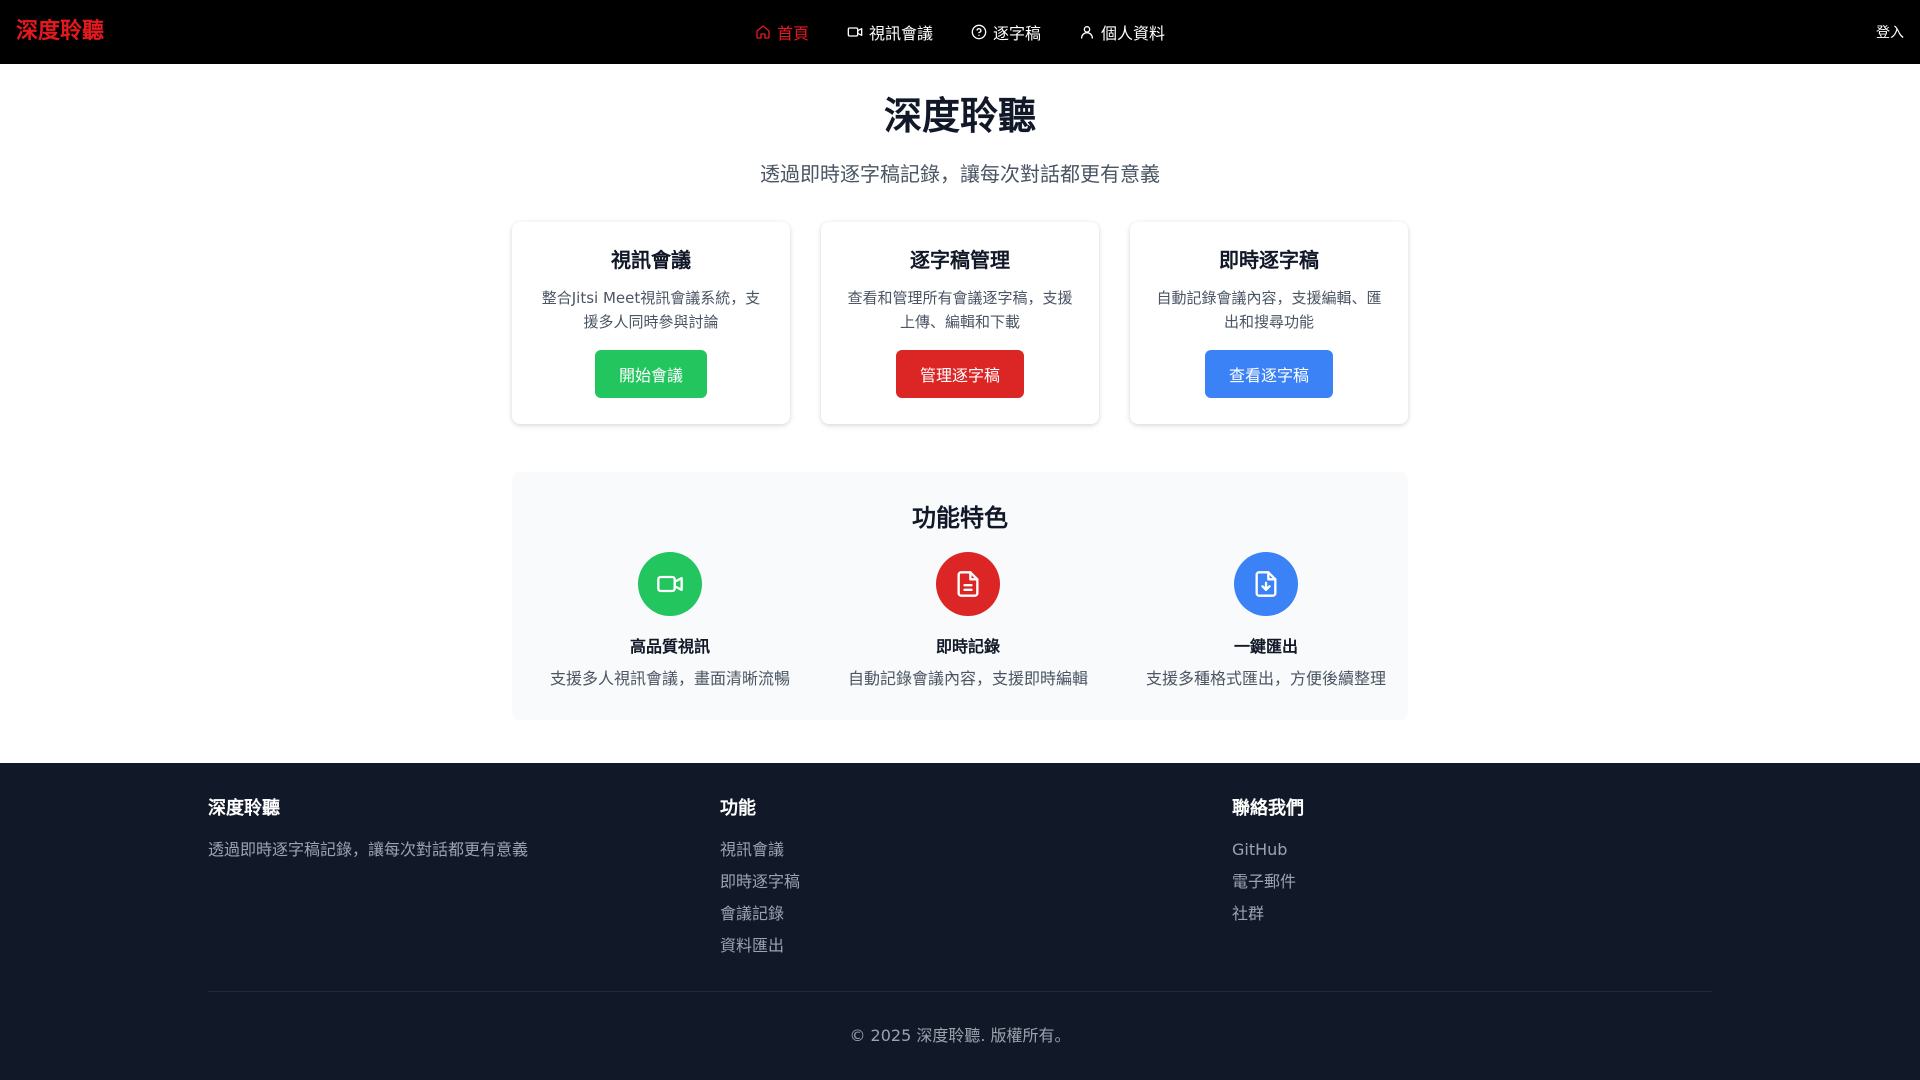 This screenshot has height=1080, width=1920. What do you see at coordinates (960, 174) in the screenshot?
I see `page-subtitle: 透過即時逐字稿記錄，讓每次對話都更有意義` at bounding box center [960, 174].